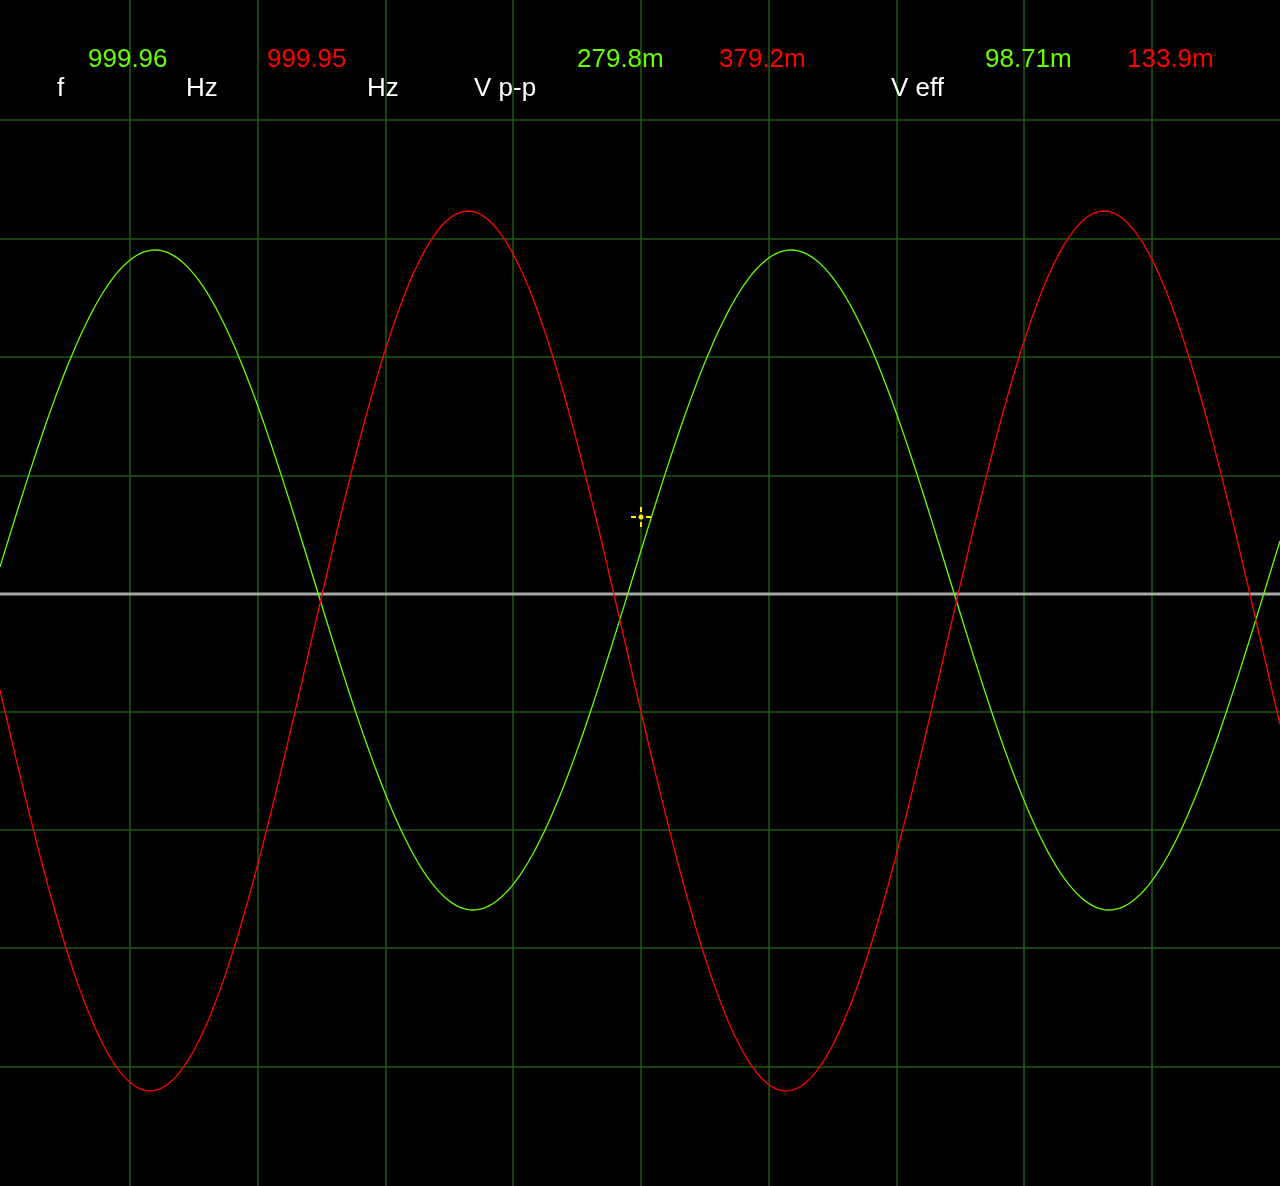 This screenshot has width=1280, height=1186. What do you see at coordinates (620, 58) in the screenshot?
I see `peak-to-peak-value: 279.8m` at bounding box center [620, 58].